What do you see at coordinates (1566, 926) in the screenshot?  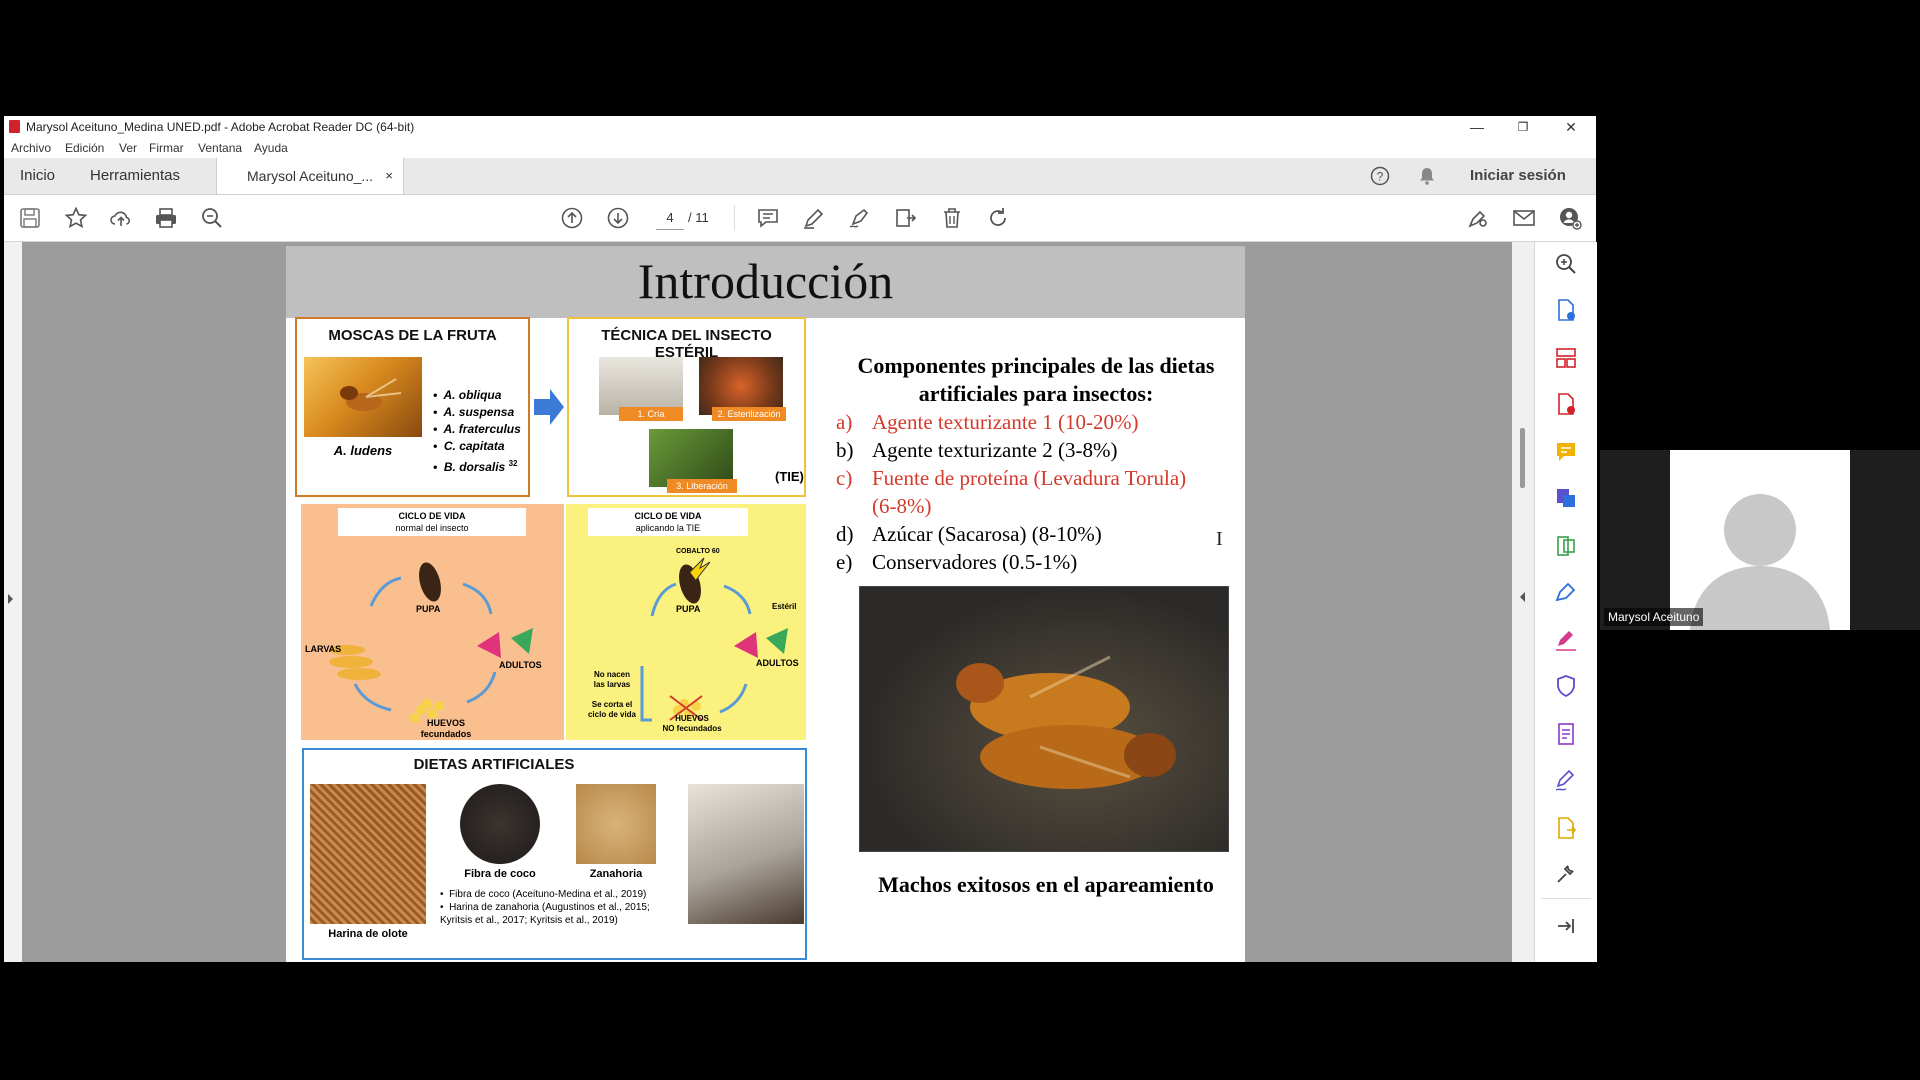 I see `collapse-pane-icon` at bounding box center [1566, 926].